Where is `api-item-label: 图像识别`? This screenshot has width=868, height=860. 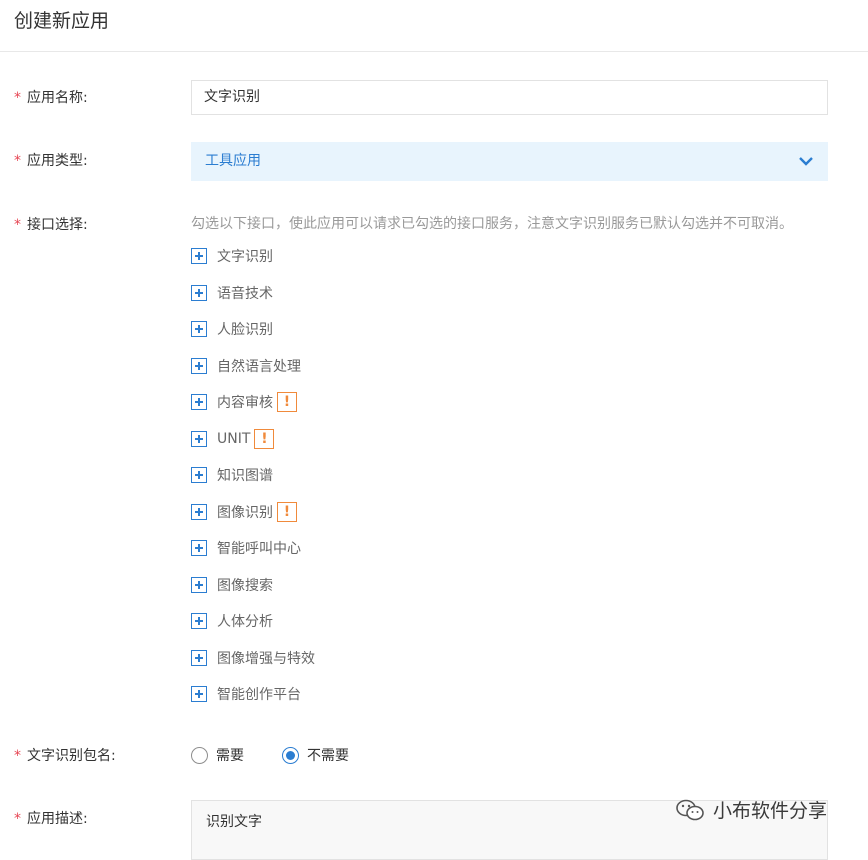 api-item-label: 图像识别 is located at coordinates (245, 513).